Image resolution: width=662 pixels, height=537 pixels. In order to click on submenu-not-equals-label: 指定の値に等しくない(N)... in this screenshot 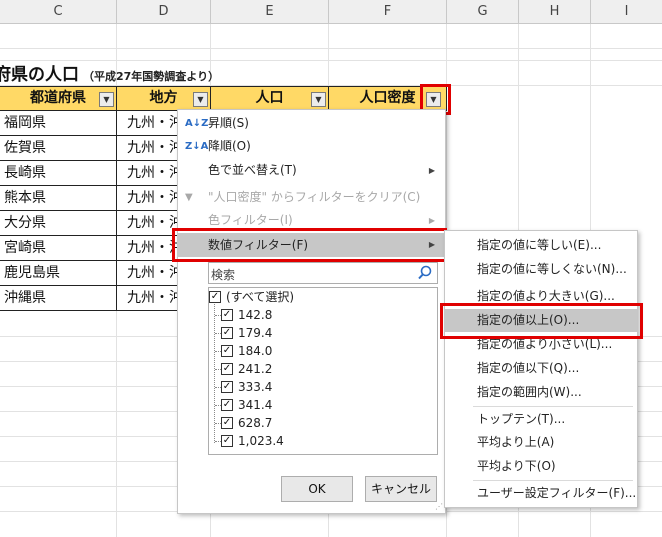, I will do `click(552, 269)`.